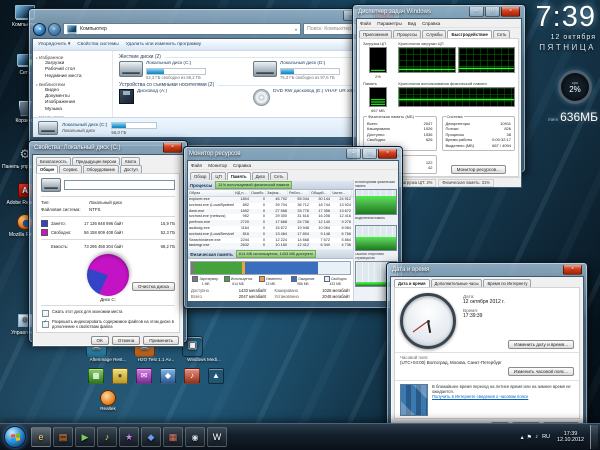  What do you see at coordinates (217, 165) in the screenshot?
I see `menu-item: Монитор` at bounding box center [217, 165].